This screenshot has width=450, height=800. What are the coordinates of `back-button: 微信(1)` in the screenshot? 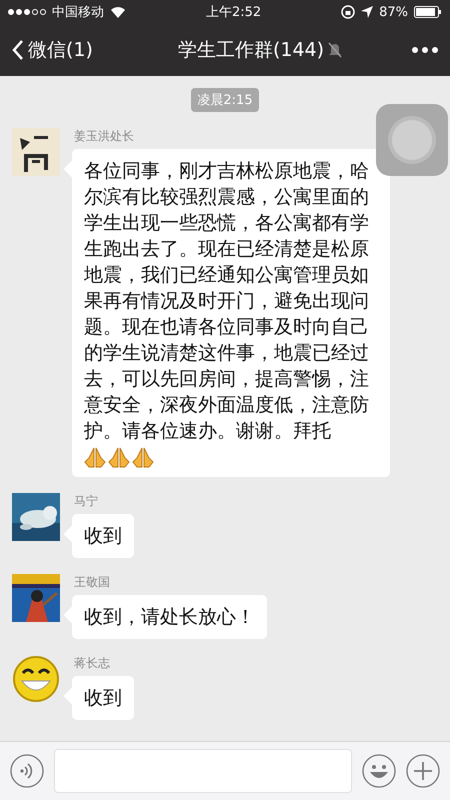 It's located at (67, 50).